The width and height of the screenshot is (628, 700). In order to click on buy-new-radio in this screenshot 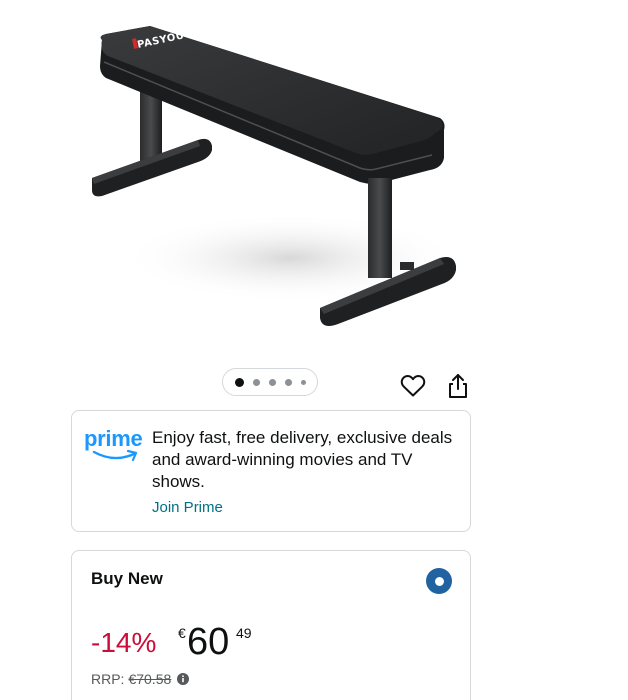, I will do `click(439, 581)`.